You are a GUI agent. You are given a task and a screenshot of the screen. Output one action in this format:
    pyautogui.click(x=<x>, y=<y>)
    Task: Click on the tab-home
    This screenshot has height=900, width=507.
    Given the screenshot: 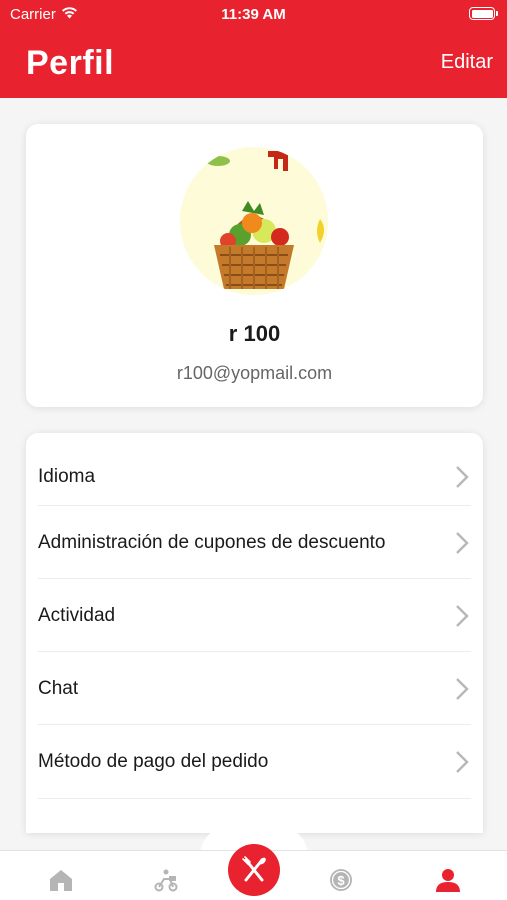 What is the action you would take?
    pyautogui.click(x=61, y=880)
    